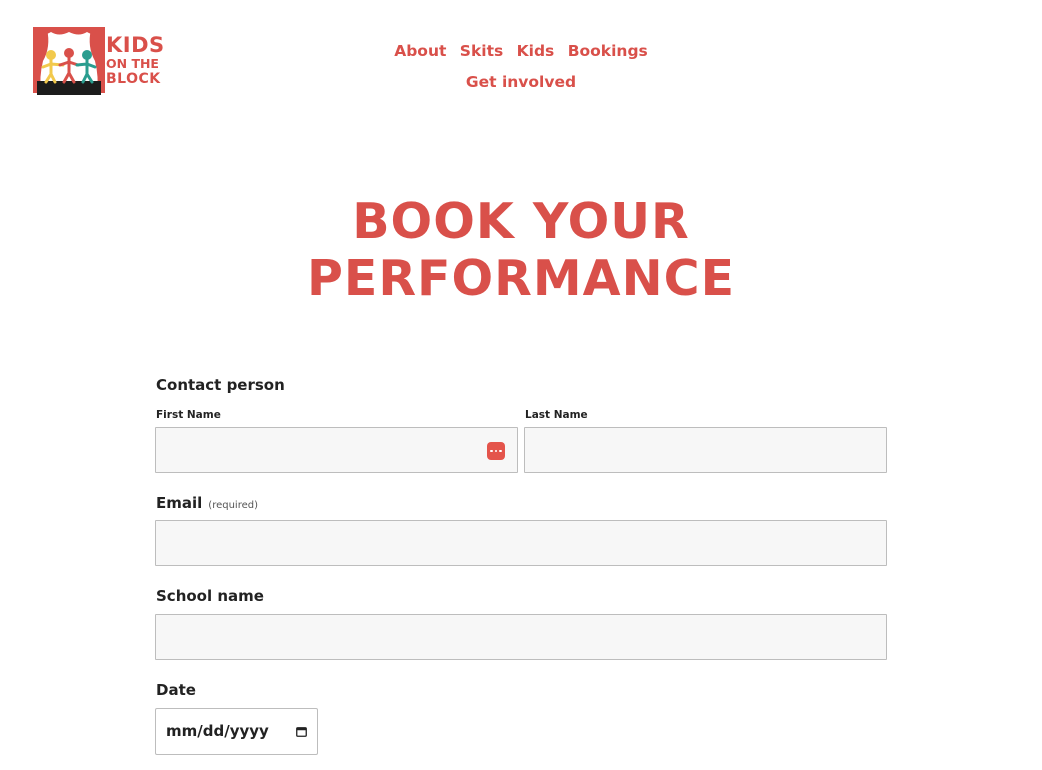  Describe the element at coordinates (179, 503) in the screenshot. I see `email-label: Email` at that location.